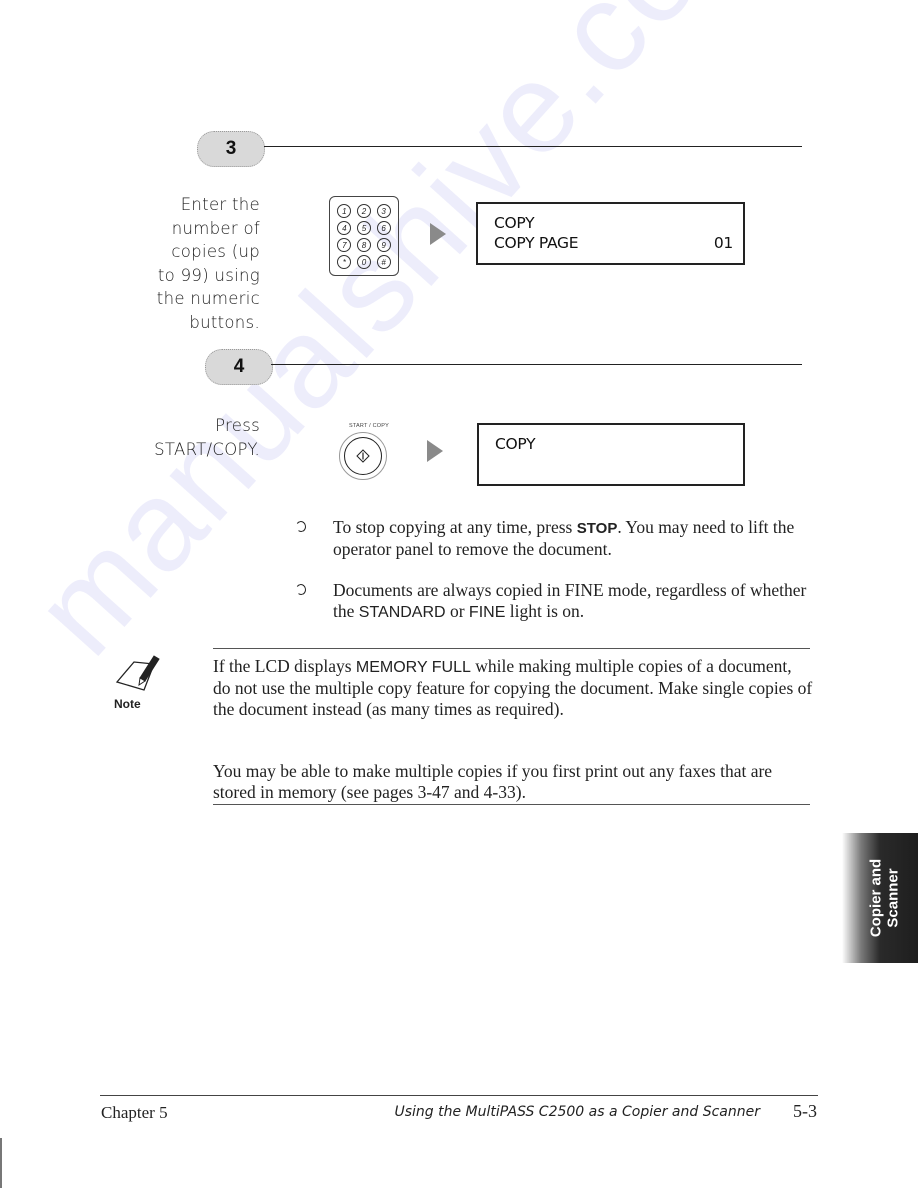 The height and width of the screenshot is (1188, 918). I want to click on numeric-keypad-illustration: 1 2 3 4 5 6 7 8 9 * 0 #, so click(364, 236).